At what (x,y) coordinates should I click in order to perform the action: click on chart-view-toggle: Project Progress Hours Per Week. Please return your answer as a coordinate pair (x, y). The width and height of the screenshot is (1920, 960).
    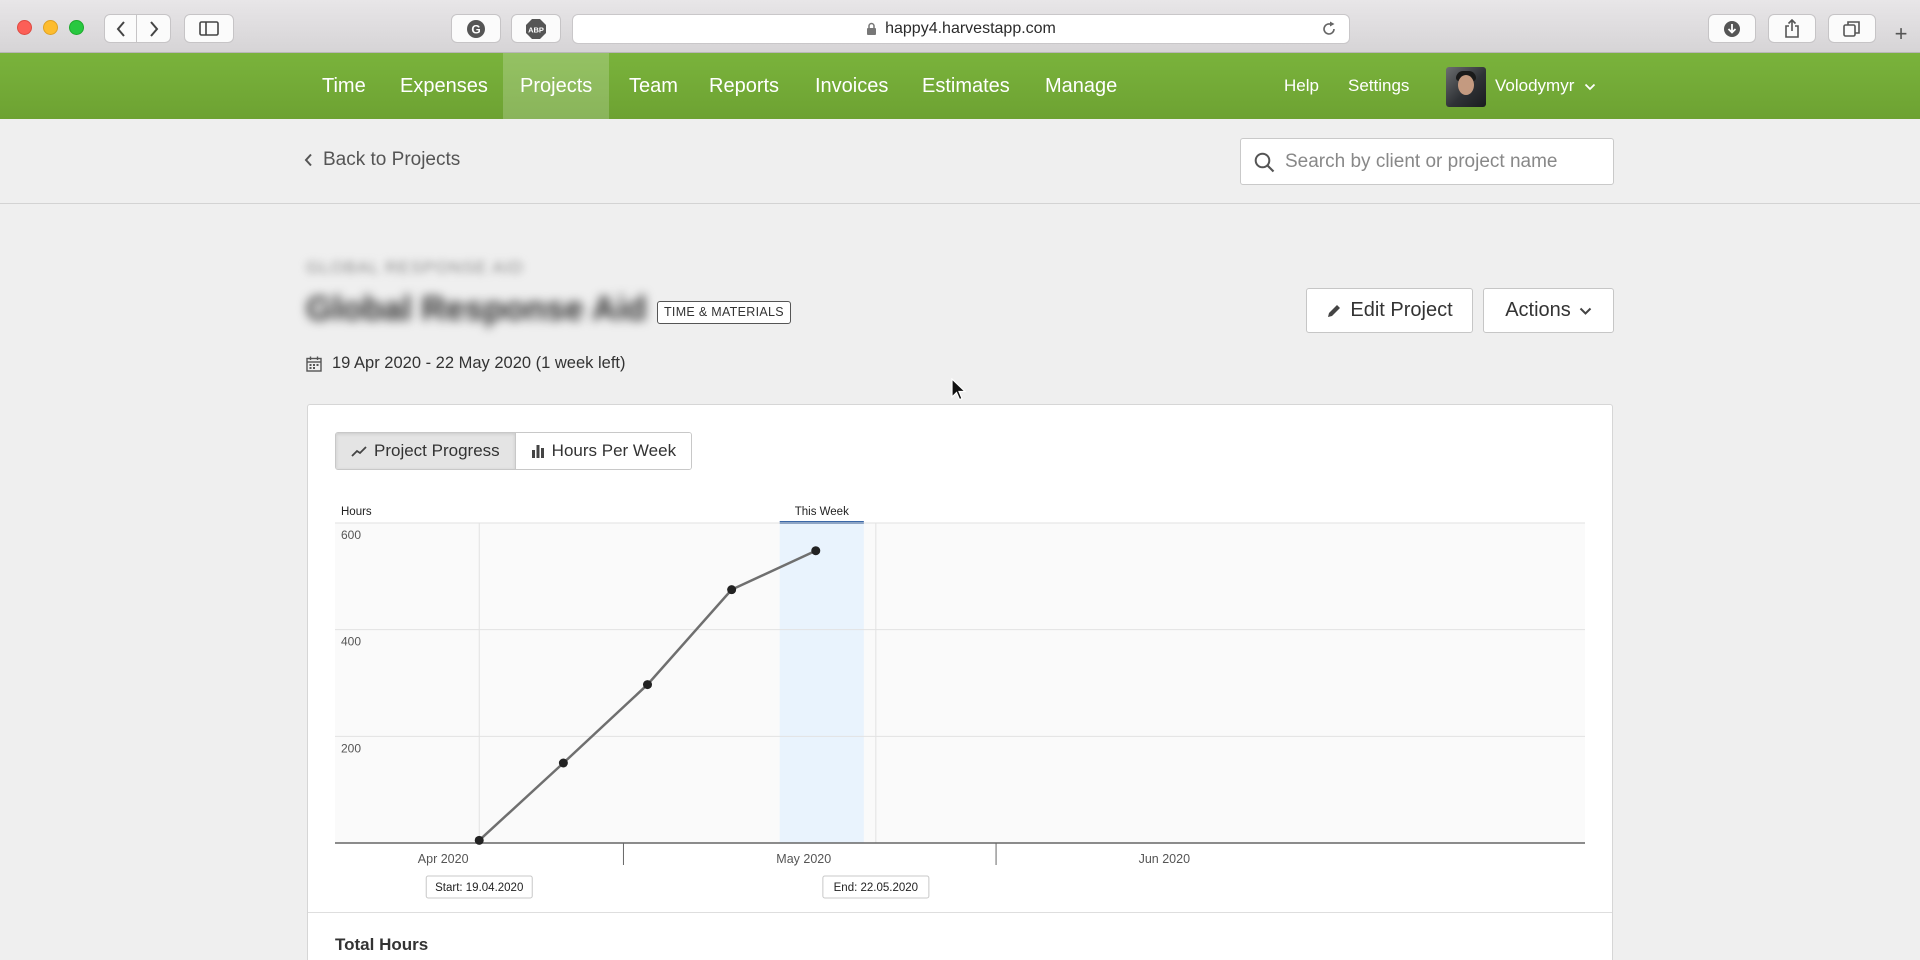
    Looking at the image, I should click on (514, 451).